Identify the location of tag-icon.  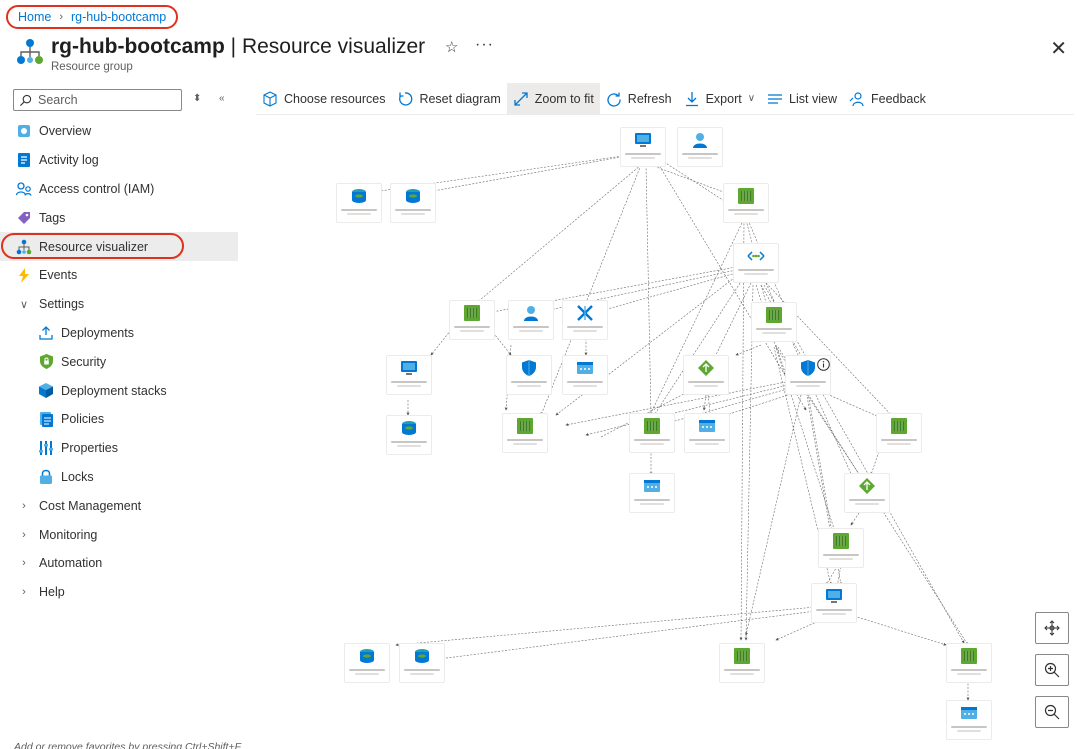
(24, 218).